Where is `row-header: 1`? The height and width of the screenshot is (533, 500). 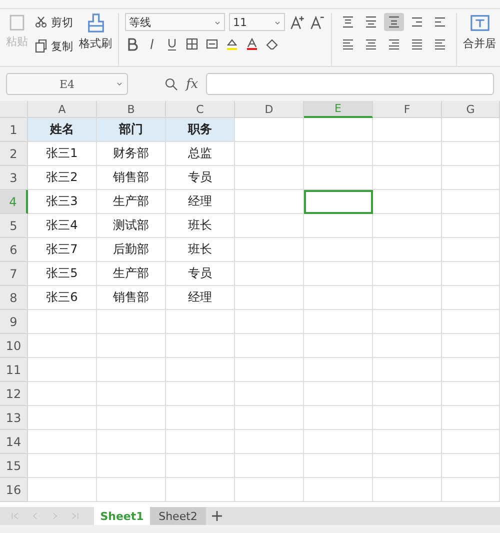 row-header: 1 is located at coordinates (14, 130).